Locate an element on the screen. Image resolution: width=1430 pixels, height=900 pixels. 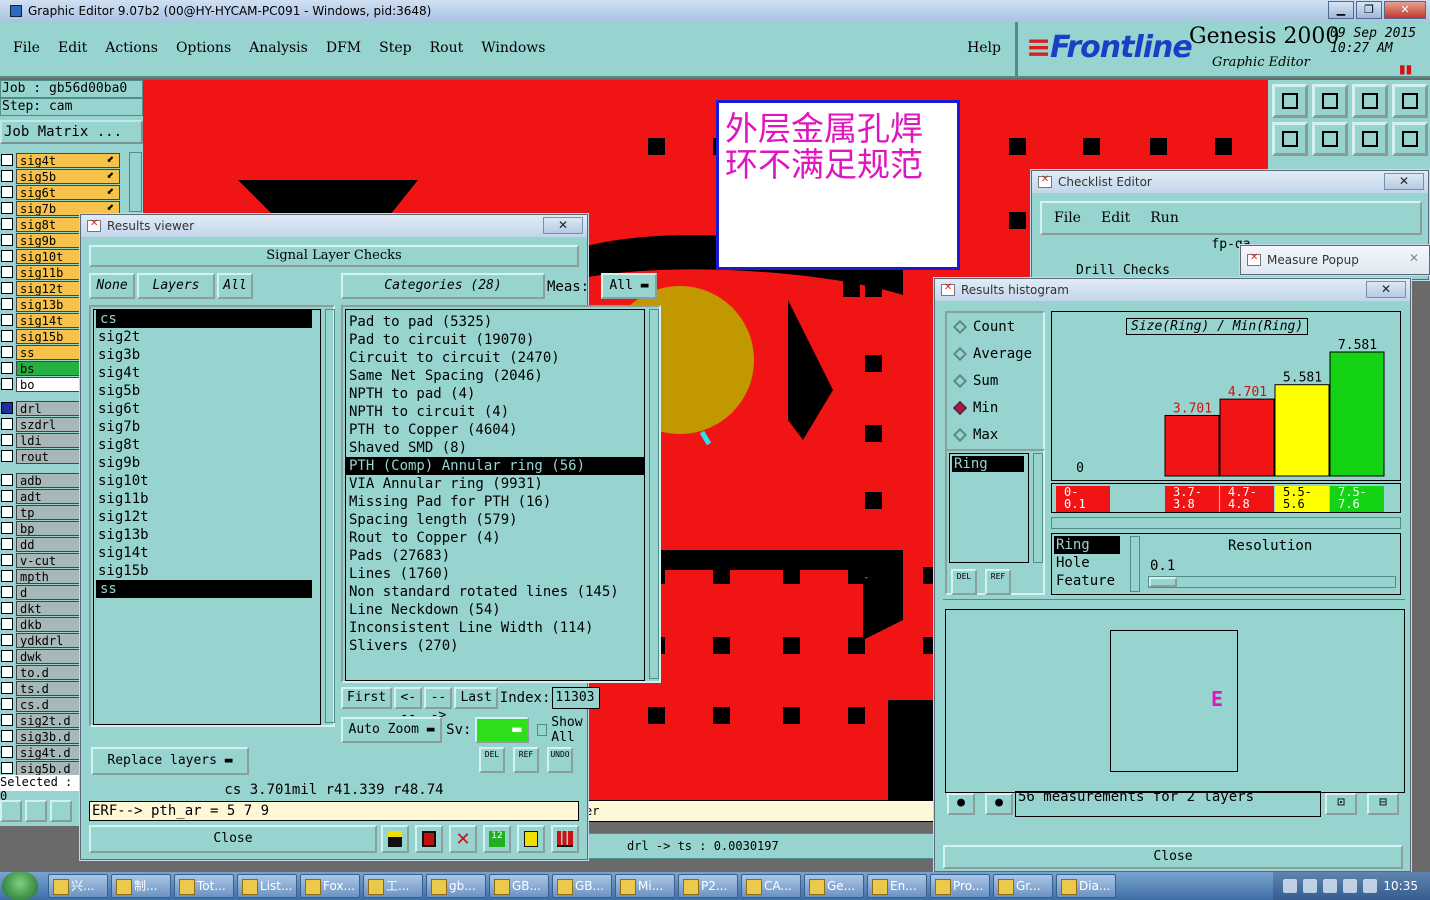
category-item: Line Neckdown (54) is located at coordinates (495, 610).